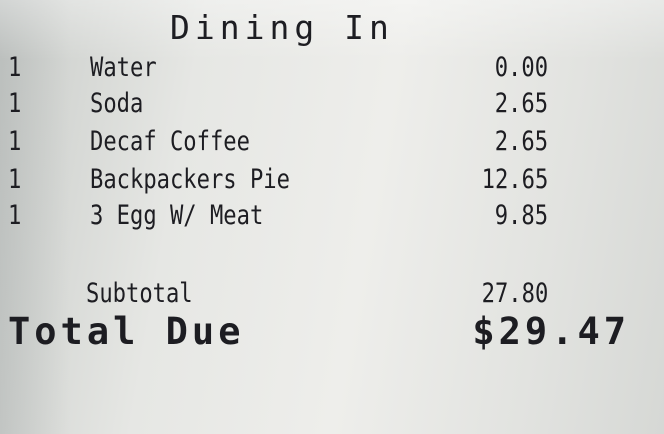 The height and width of the screenshot is (434, 664). What do you see at coordinates (117, 103) in the screenshot?
I see `item-name: Soda` at bounding box center [117, 103].